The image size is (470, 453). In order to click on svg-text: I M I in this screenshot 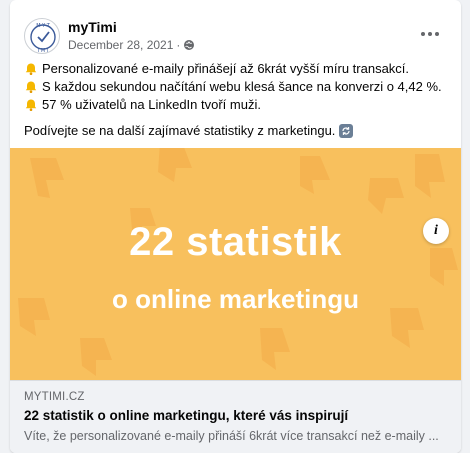, I will do `click(43, 51)`.